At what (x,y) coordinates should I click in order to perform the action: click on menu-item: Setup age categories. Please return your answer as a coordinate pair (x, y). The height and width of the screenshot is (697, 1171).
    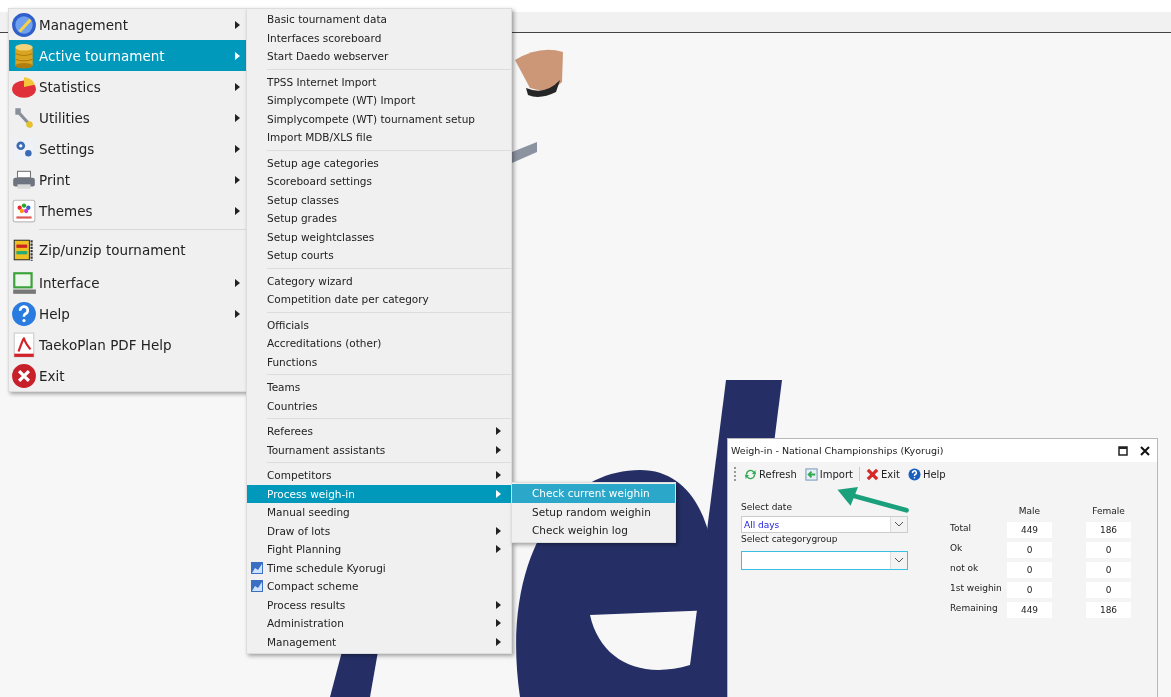
    Looking at the image, I should click on (379, 162).